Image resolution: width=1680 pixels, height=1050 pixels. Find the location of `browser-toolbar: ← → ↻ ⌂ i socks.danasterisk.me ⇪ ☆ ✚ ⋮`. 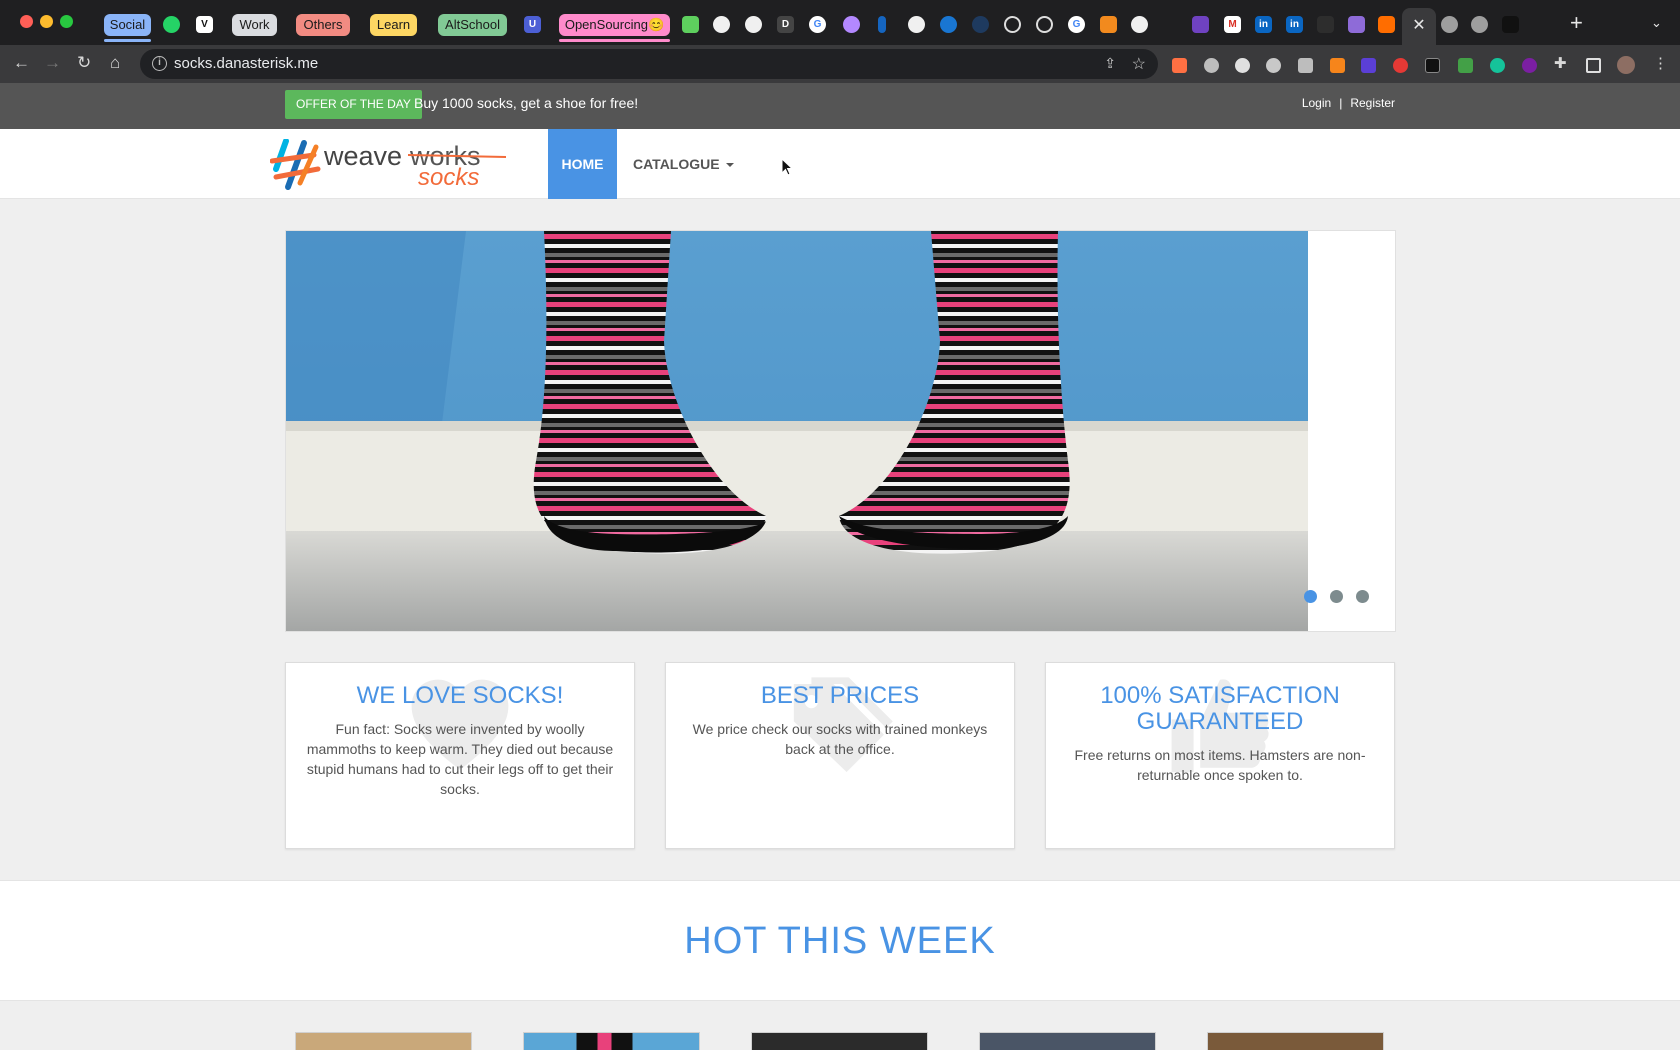

browser-toolbar: ← → ↻ ⌂ i socks.danasterisk.me ⇪ ☆ ✚ ⋮ is located at coordinates (840, 64).